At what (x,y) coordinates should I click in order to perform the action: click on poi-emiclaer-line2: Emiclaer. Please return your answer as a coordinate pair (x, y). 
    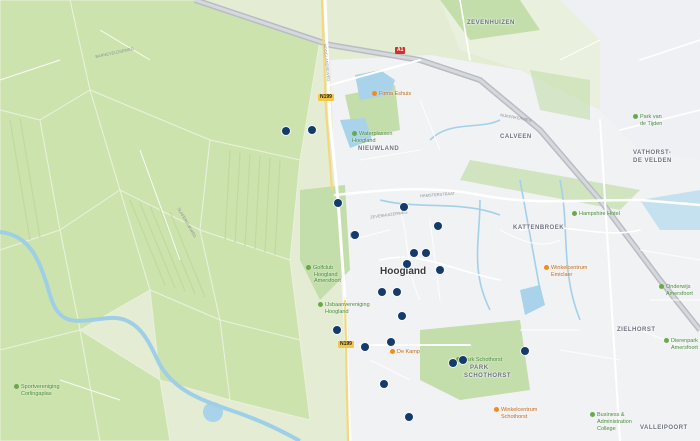
    Looking at the image, I should click on (561, 275).